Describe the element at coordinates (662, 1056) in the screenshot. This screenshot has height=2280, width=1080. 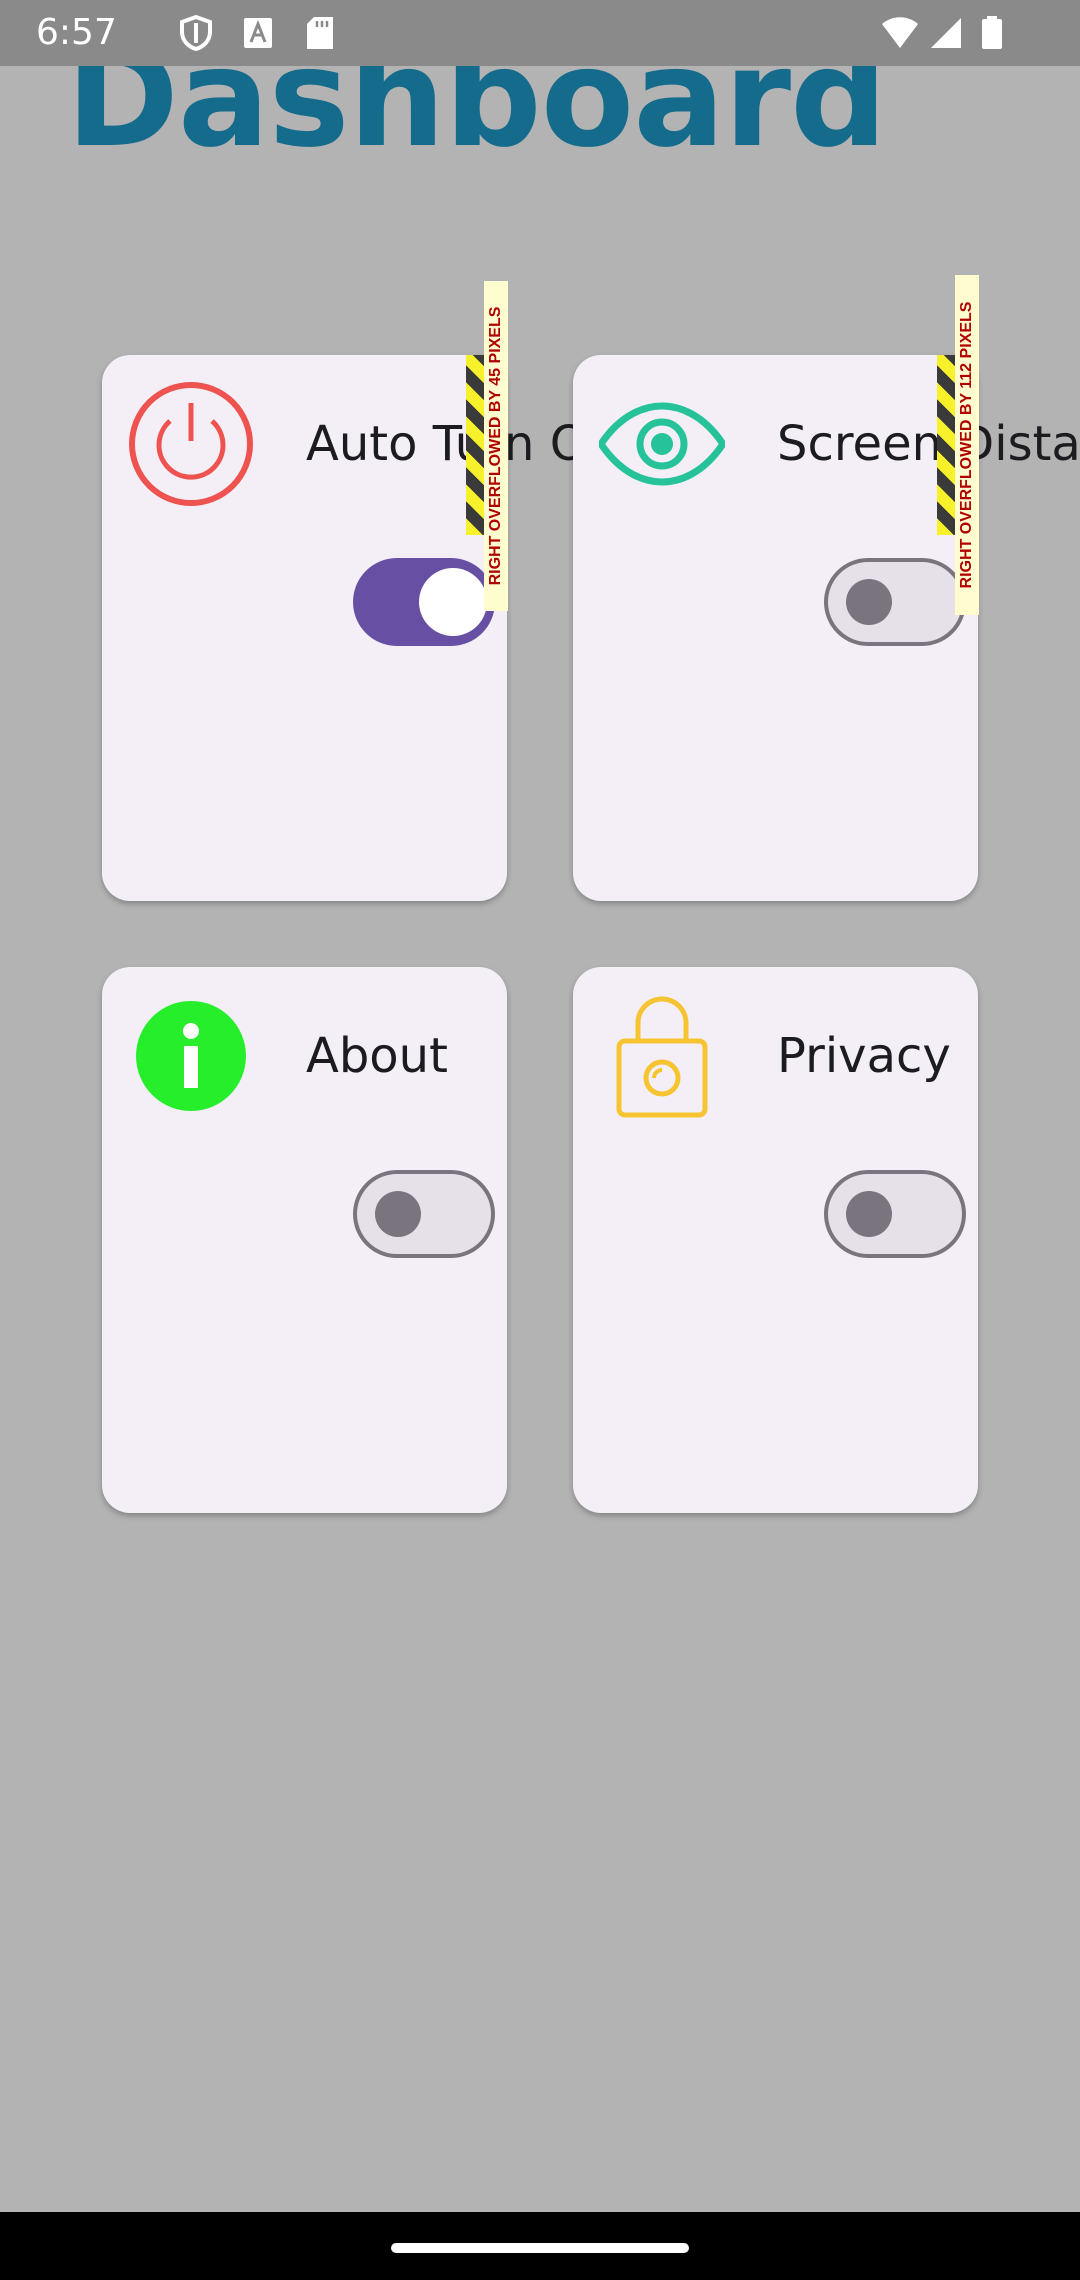
I see `lock-icon` at that location.